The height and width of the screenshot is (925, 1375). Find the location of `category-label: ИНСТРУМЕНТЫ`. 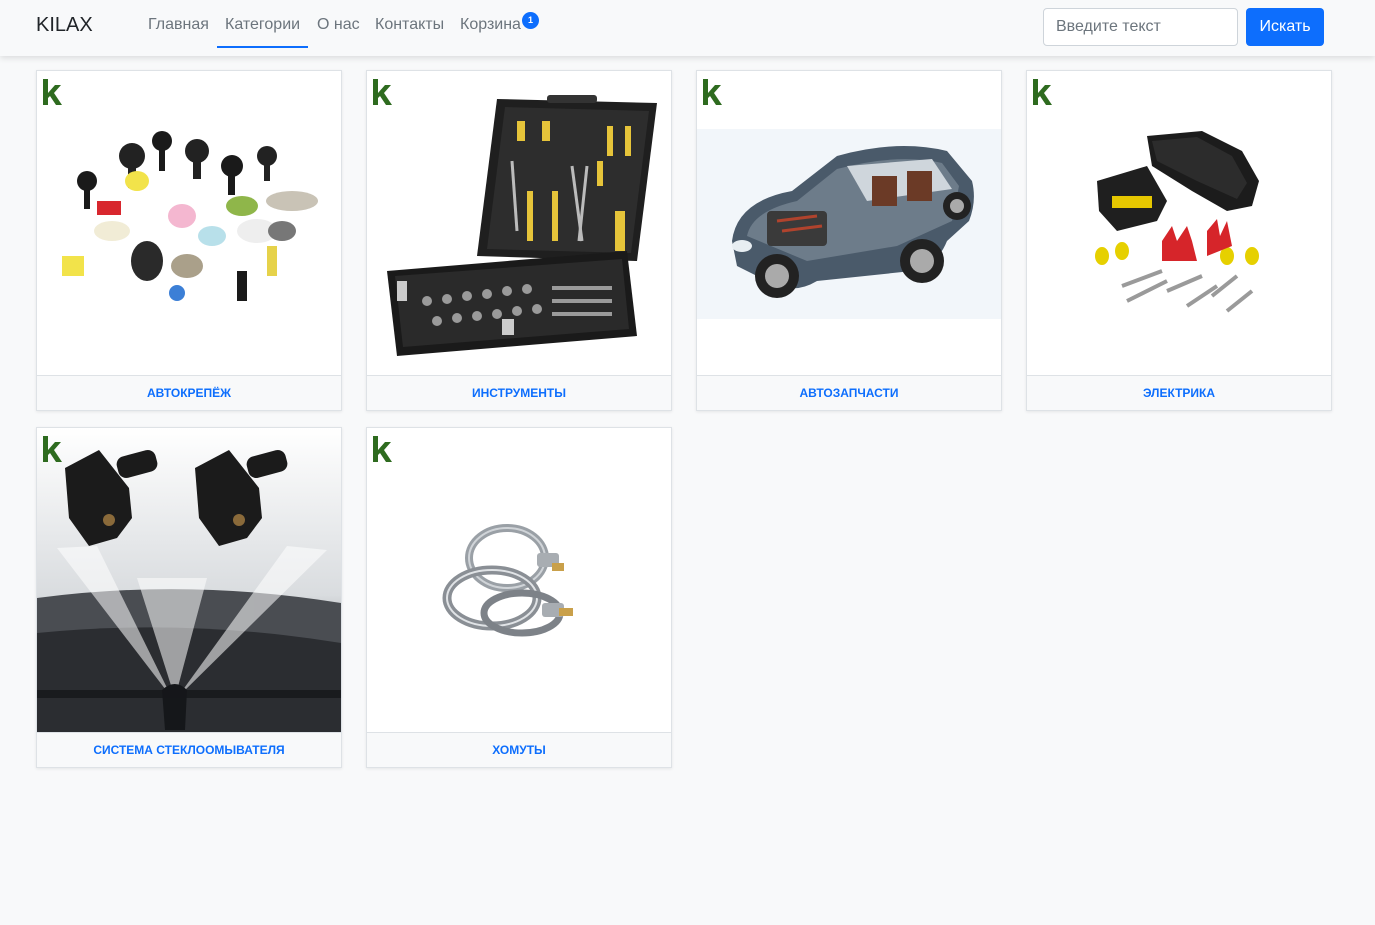

category-label: ИНСТРУМЕНТЫ is located at coordinates (519, 392).